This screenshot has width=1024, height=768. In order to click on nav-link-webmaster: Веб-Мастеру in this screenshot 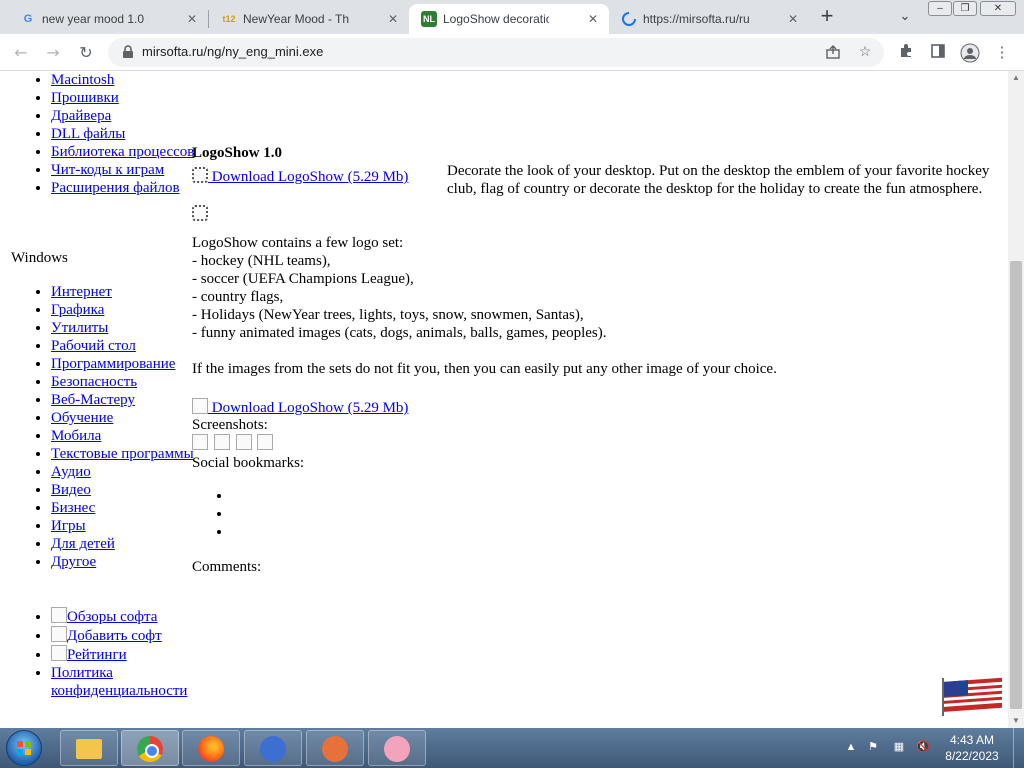, I will do `click(93, 400)`.